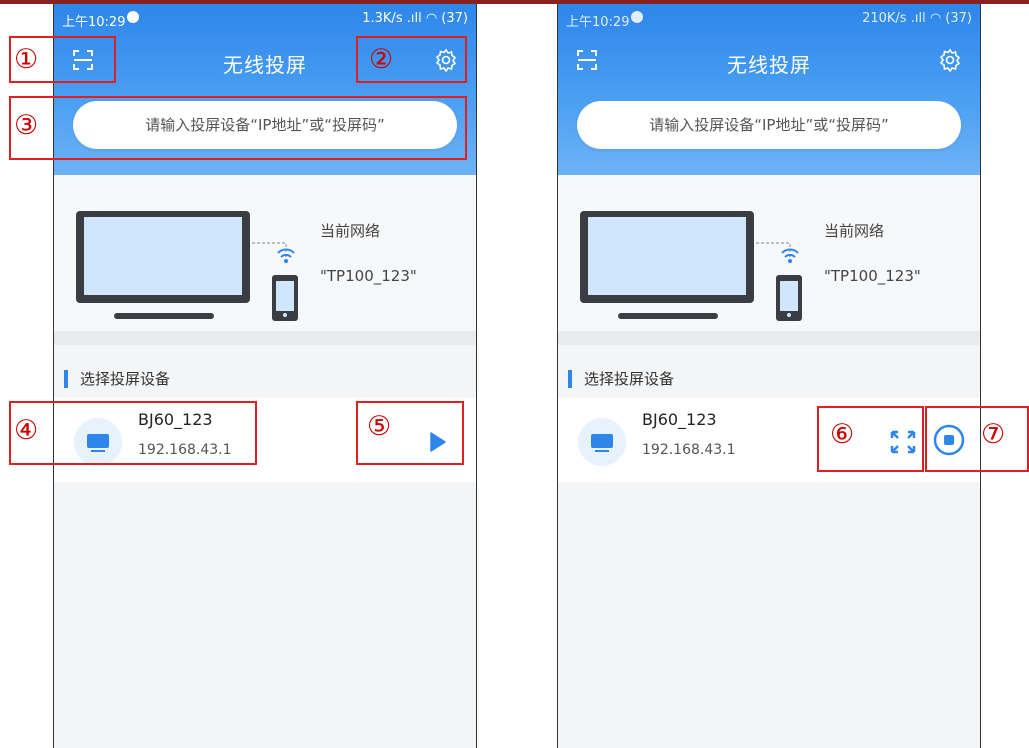  I want to click on annotation-number-7: ⑦, so click(993, 434).